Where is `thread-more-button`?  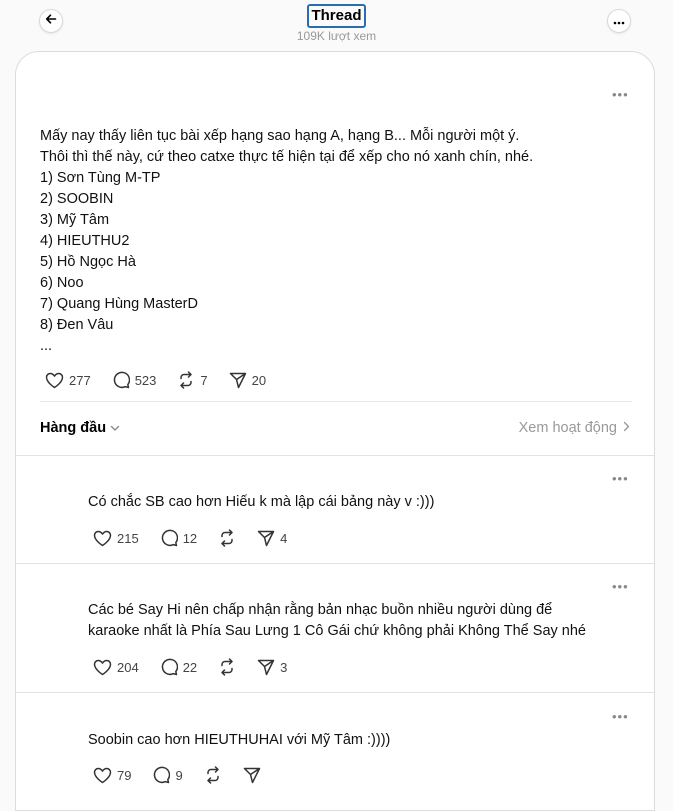 thread-more-button is located at coordinates (619, 21).